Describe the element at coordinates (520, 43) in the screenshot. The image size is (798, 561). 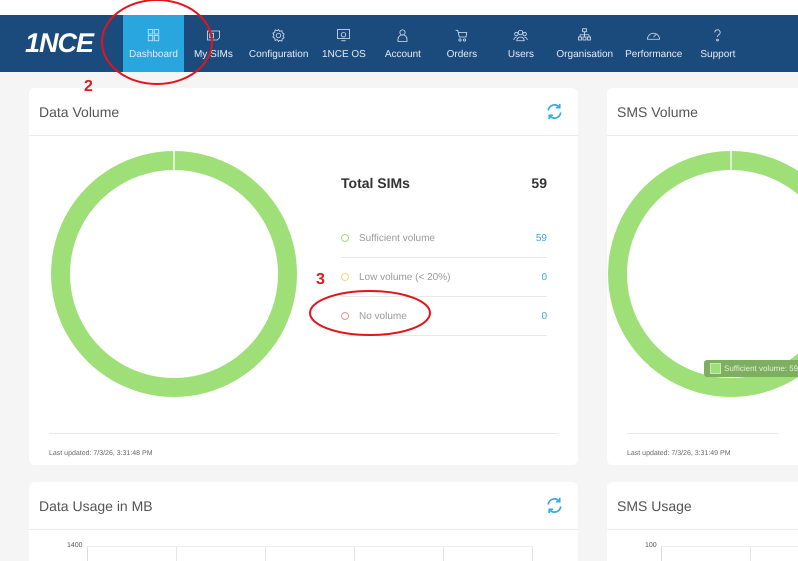
I see `nav-tab: Users` at that location.